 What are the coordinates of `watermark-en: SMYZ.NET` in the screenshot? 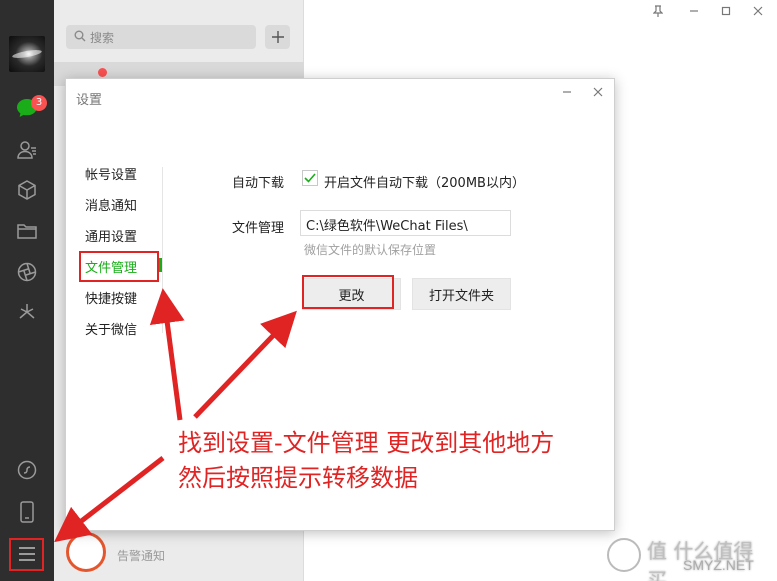 It's located at (718, 565).